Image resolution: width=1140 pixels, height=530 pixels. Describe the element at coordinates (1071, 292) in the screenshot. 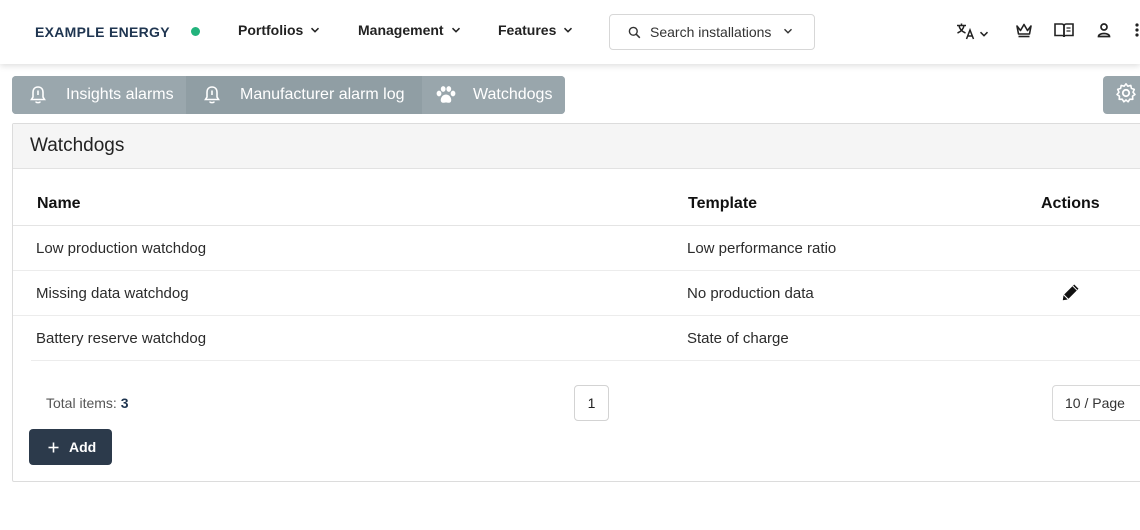

I see `pencil-icon` at that location.